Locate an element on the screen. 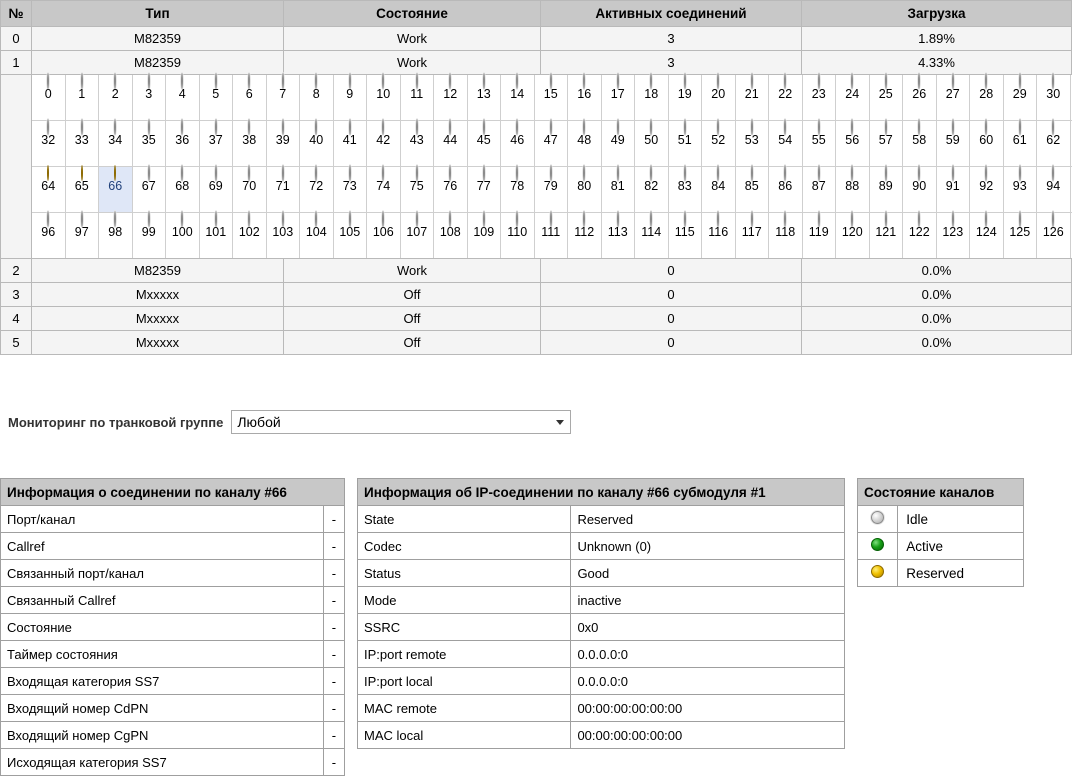  channel-cell-69: 69 is located at coordinates (217, 190).